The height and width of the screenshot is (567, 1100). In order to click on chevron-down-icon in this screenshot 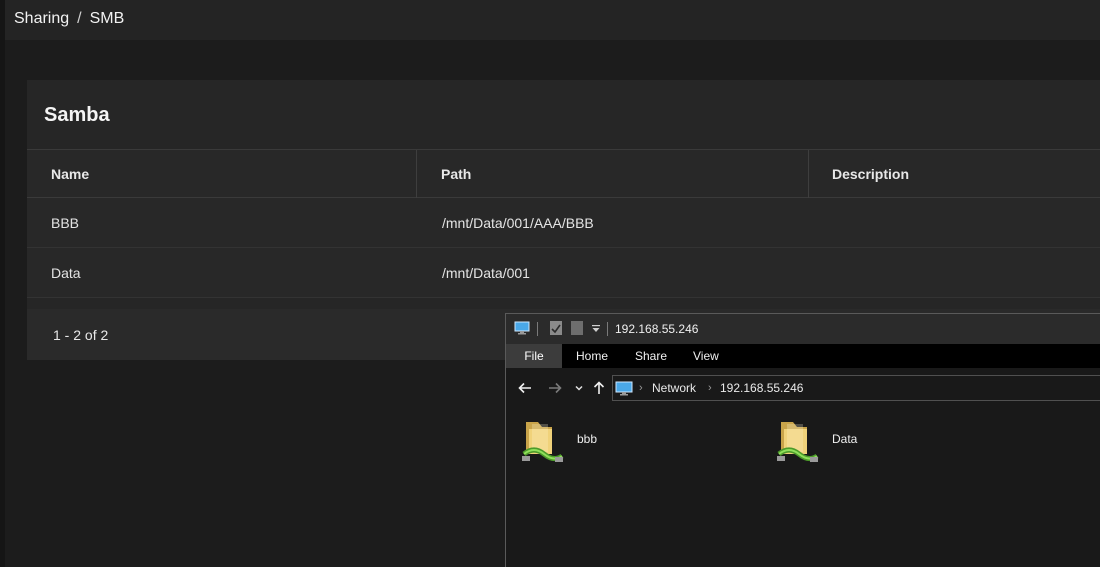, I will do `click(579, 388)`.